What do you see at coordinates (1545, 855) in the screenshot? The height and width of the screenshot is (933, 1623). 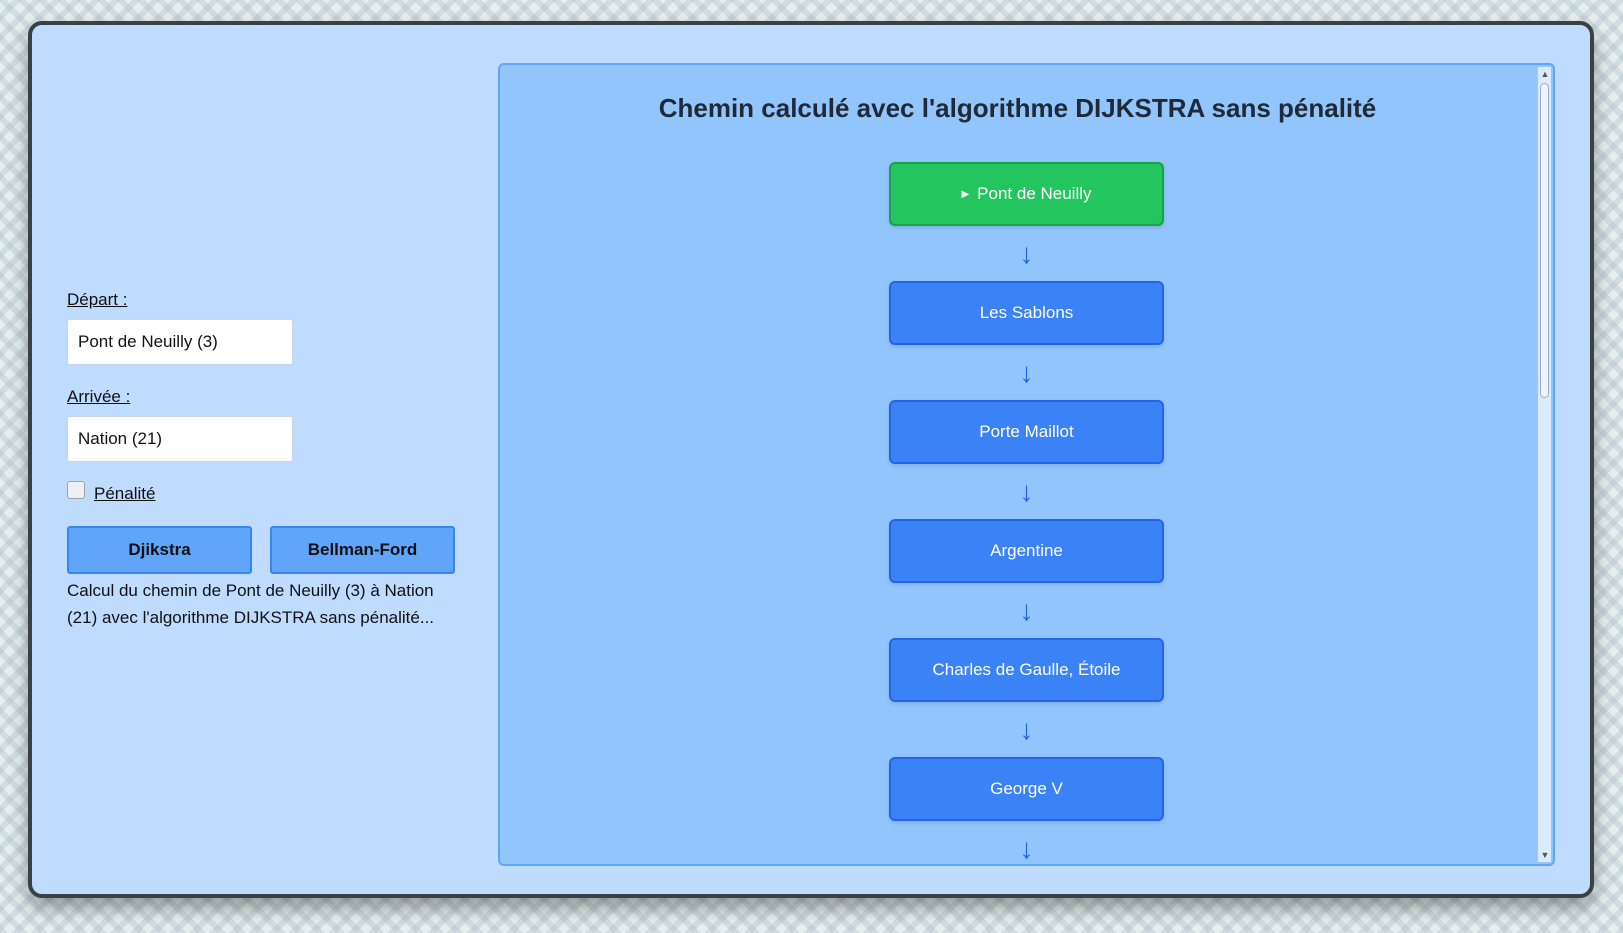 I see `scroll-down-icon: ▼` at bounding box center [1545, 855].